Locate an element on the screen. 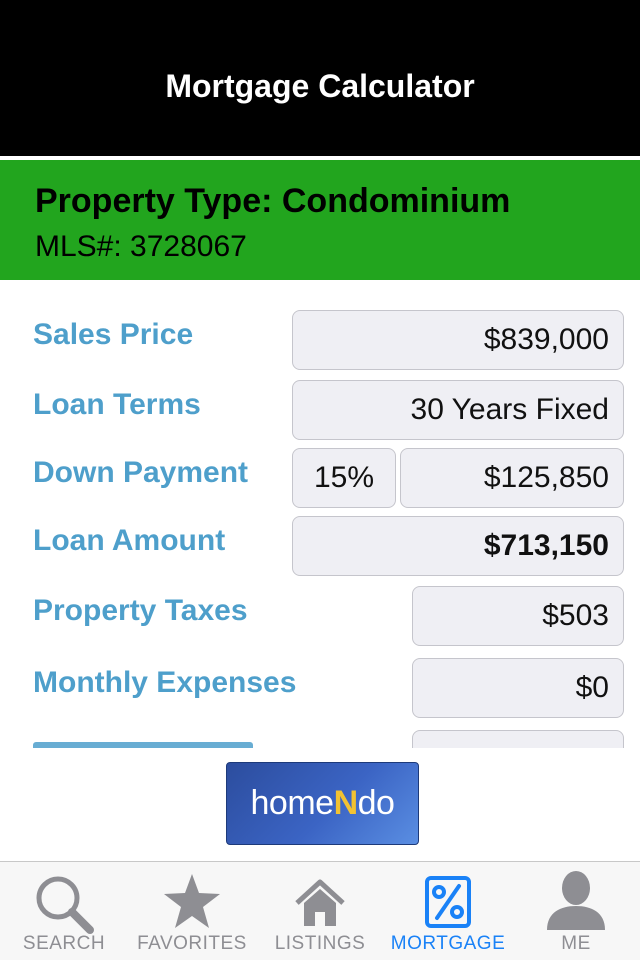 The height and width of the screenshot is (960, 640). ad-banner: home Ndo is located at coordinates (320, 804).